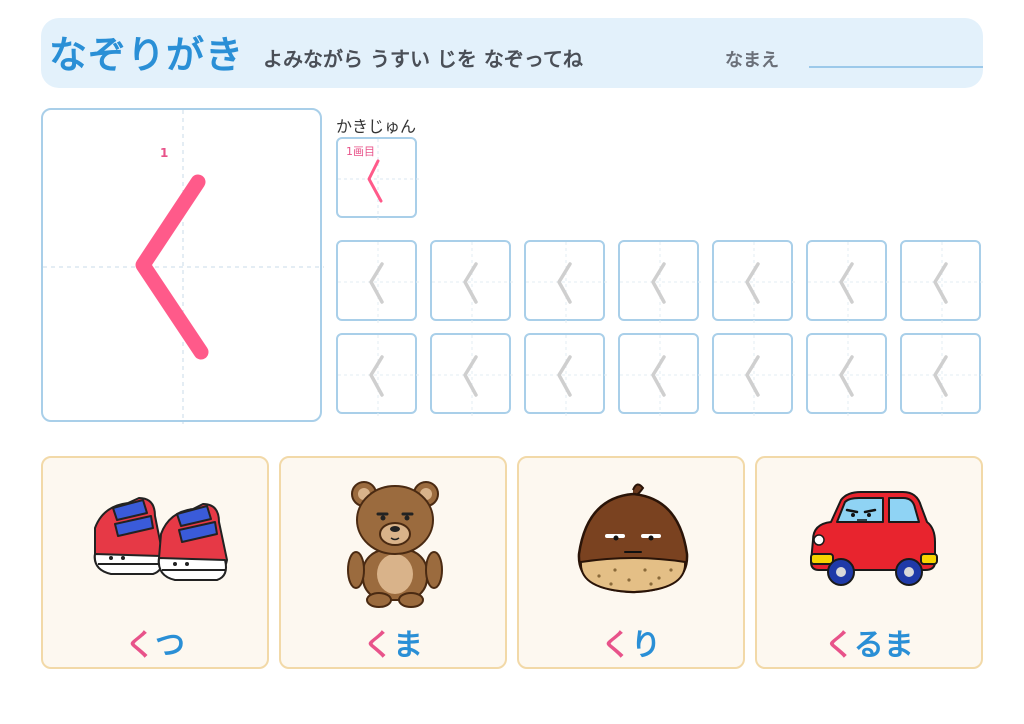 Image resolution: width=1024 pixels, height=724 pixels. Describe the element at coordinates (155, 645) in the screenshot. I see `word-kutsu: くつ` at that location.